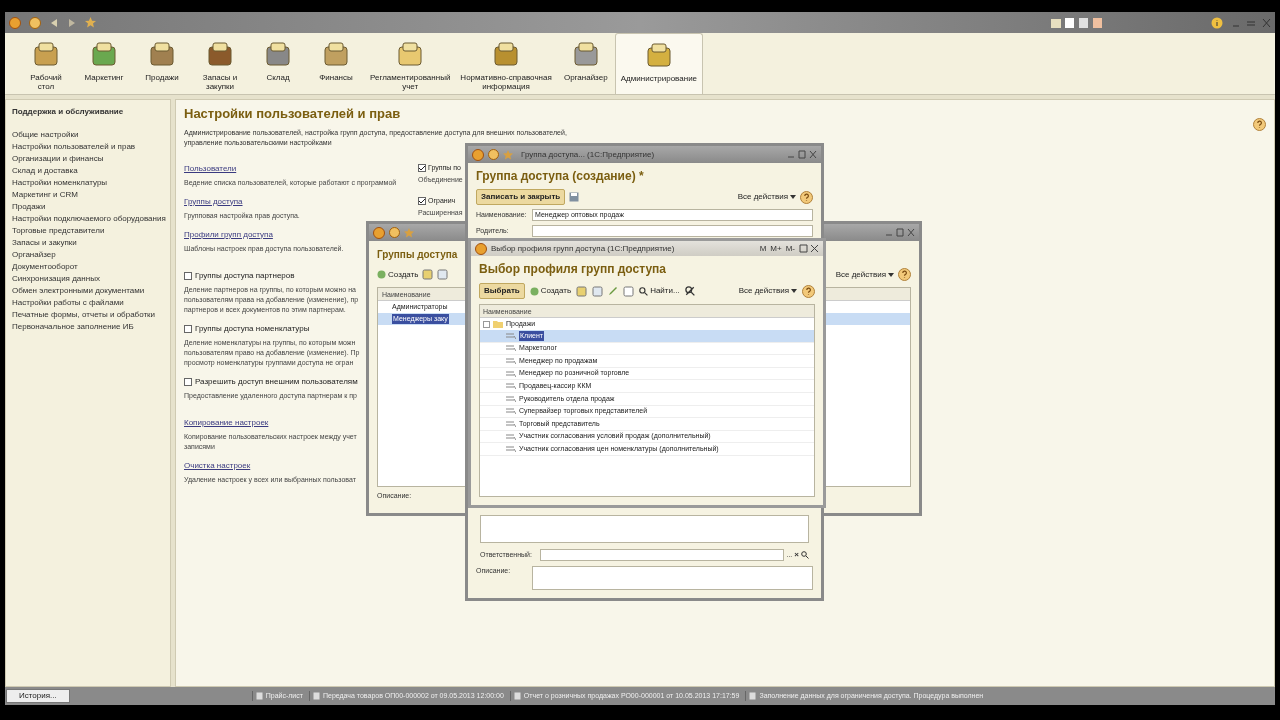 The width and height of the screenshot is (1280, 720). Describe the element at coordinates (88, 219) in the screenshot. I see `sidebar-item: Настройки подключаемого оборудования` at that location.